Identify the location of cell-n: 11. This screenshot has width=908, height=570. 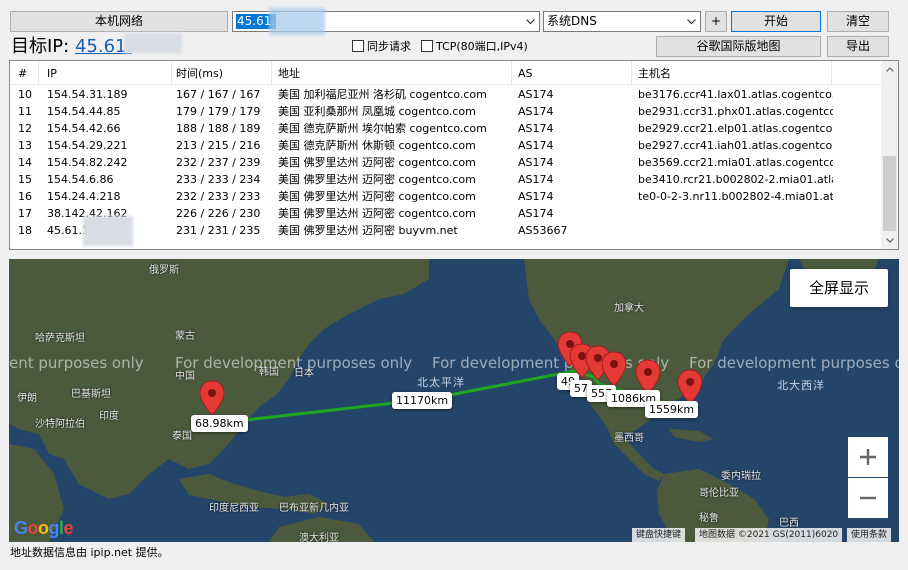
(25, 111).